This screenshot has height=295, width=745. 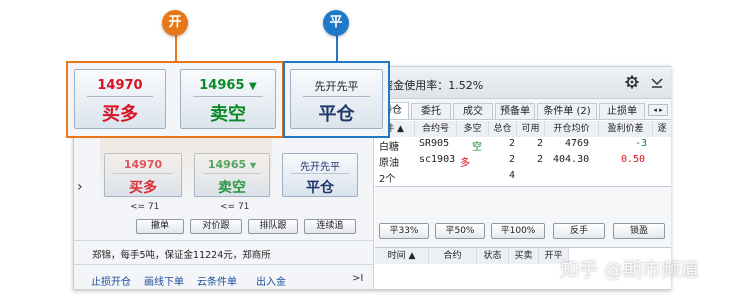 What do you see at coordinates (336, 86) in the screenshot?
I see `callout-close-mode-label: 先开先平` at bounding box center [336, 86].